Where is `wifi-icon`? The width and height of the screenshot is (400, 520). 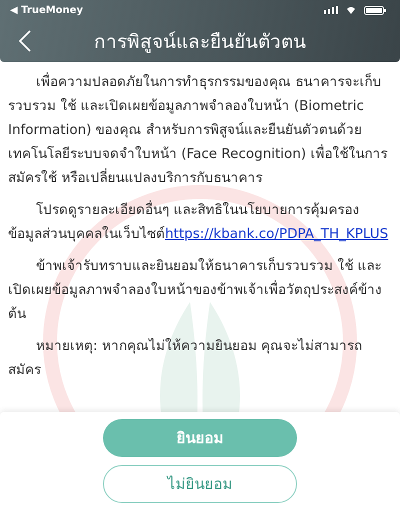 wifi-icon is located at coordinates (351, 10).